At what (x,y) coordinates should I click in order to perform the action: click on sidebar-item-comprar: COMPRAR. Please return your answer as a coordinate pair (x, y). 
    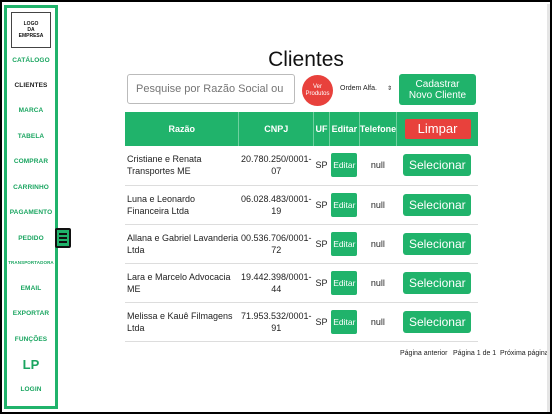
    Looking at the image, I should click on (31, 161).